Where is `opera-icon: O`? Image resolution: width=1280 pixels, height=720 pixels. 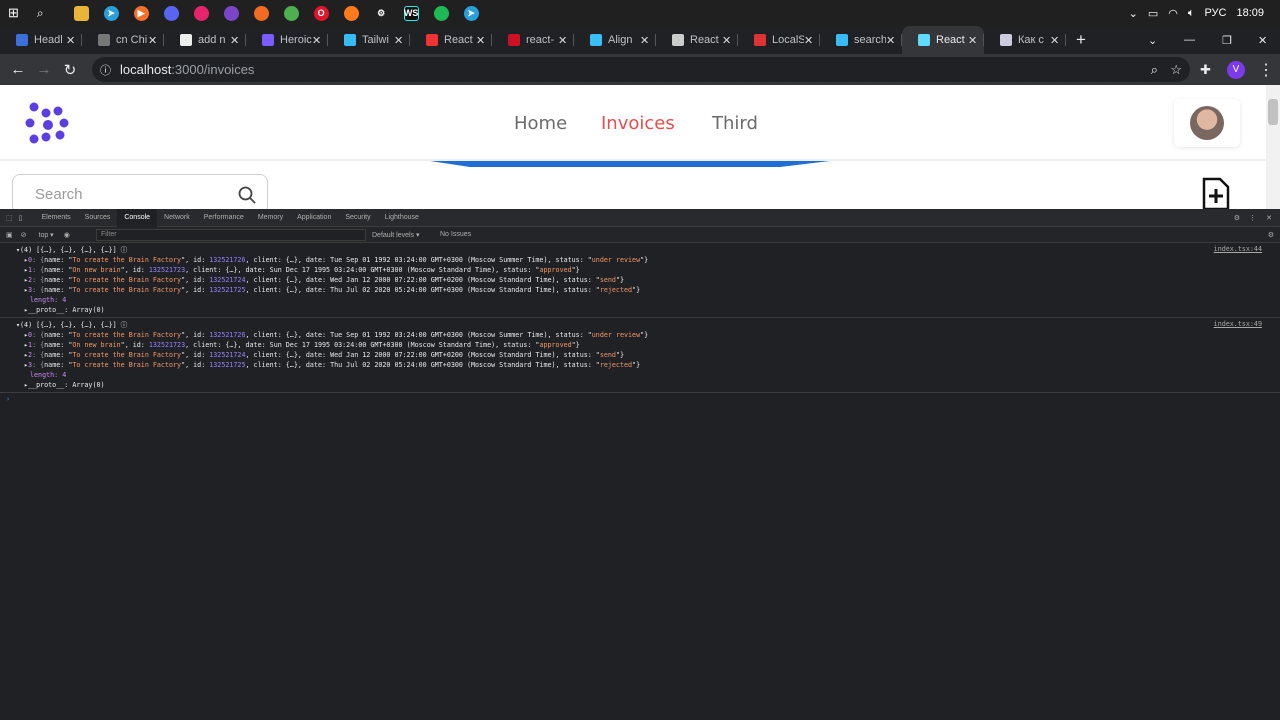
opera-icon: O is located at coordinates (321, 13).